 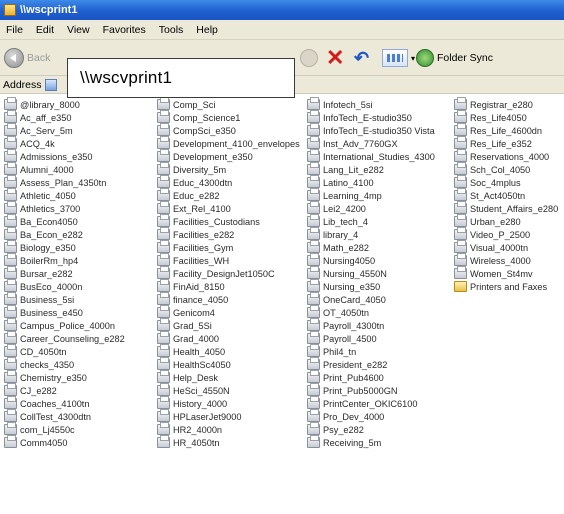 What do you see at coordinates (371, 325) in the screenshot?
I see `printer-item: Payroll_4300tn` at bounding box center [371, 325].